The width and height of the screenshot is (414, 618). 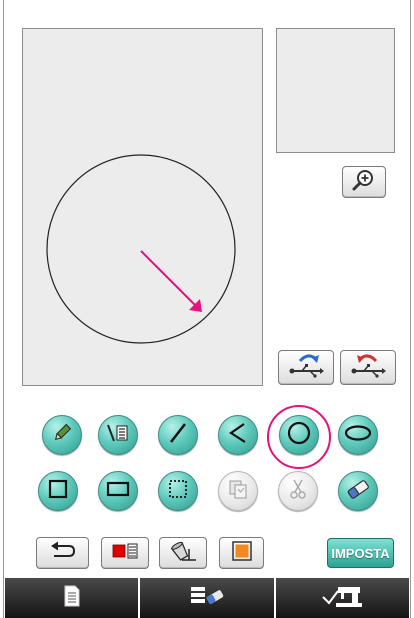 I want to click on selection-icon, so click(x=178, y=491).